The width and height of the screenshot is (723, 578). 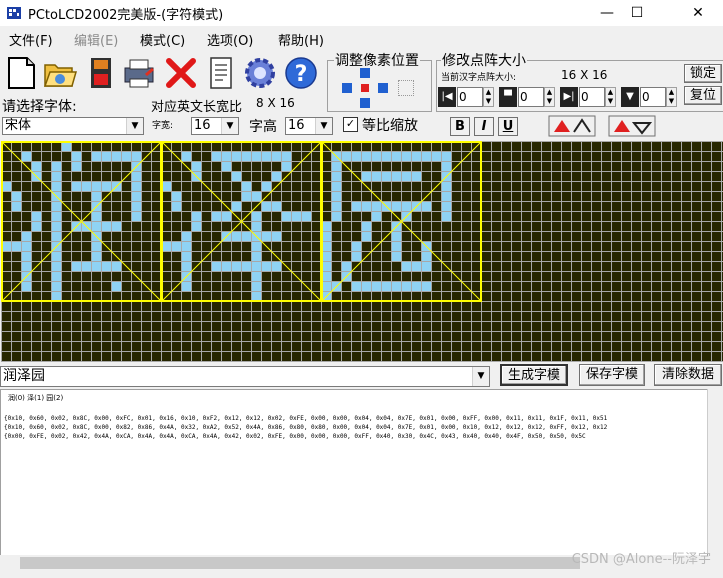 I want to click on save-disk-icon, so click(x=100, y=73).